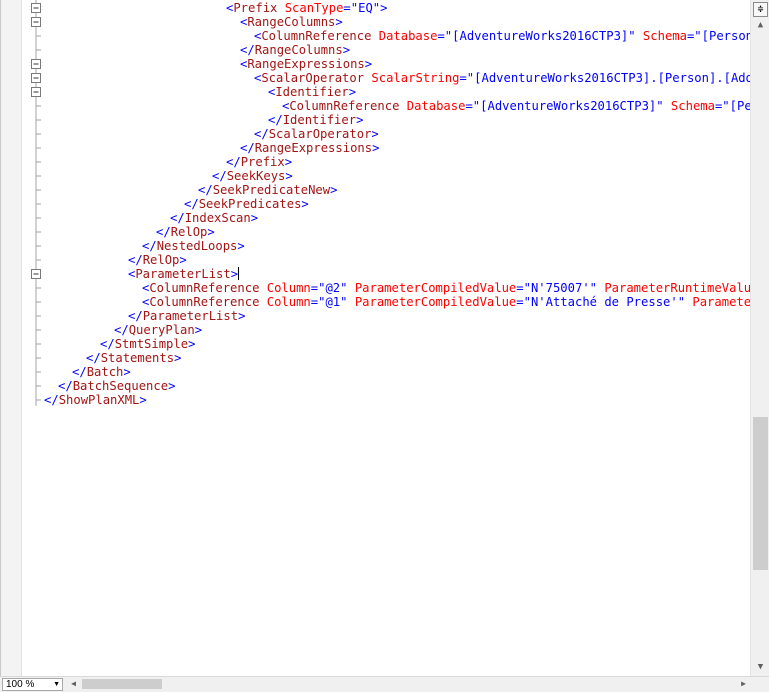 The width and height of the screenshot is (769, 692). I want to click on code-line: </ShowPlanXML>, so click(95, 400).